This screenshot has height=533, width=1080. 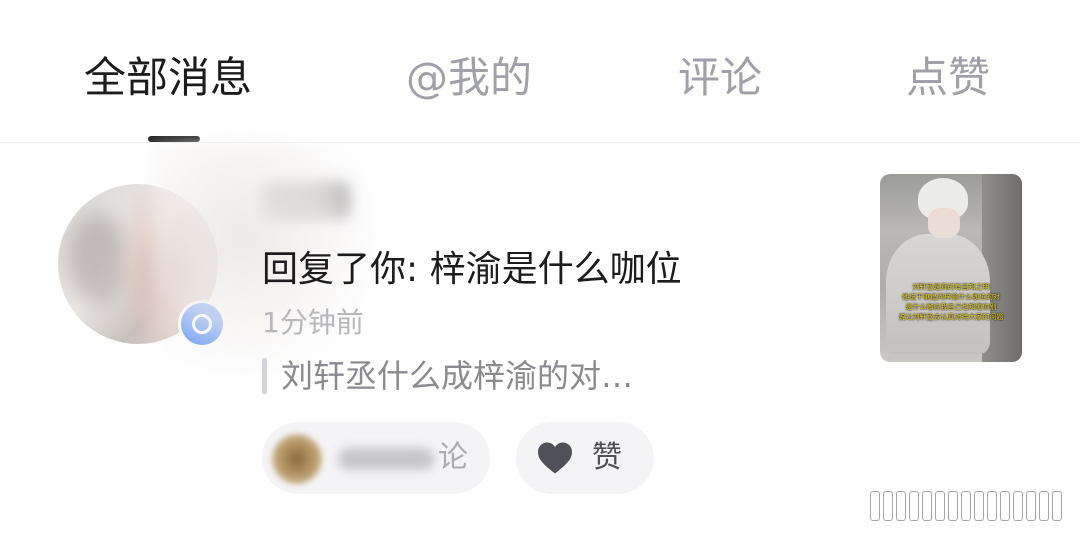 What do you see at coordinates (720, 78) in the screenshot?
I see `tab-comments: 评论` at bounding box center [720, 78].